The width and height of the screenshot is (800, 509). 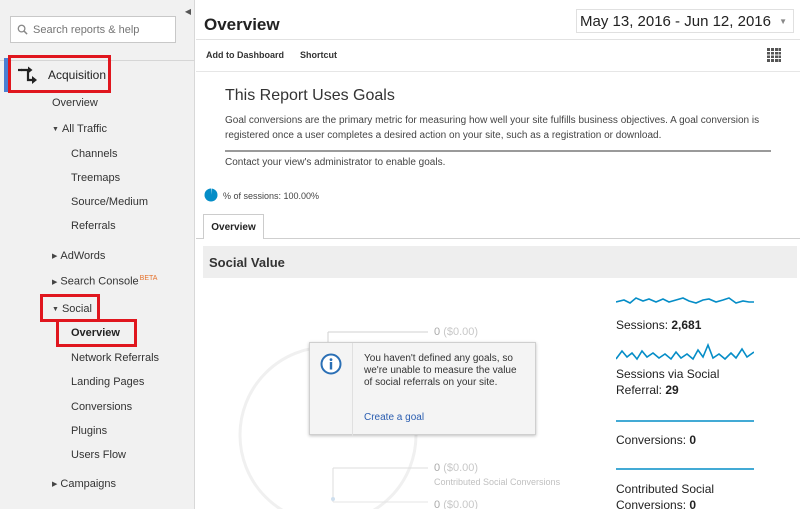 I want to click on sidebar-item-label: Plugins, so click(x=89, y=431).